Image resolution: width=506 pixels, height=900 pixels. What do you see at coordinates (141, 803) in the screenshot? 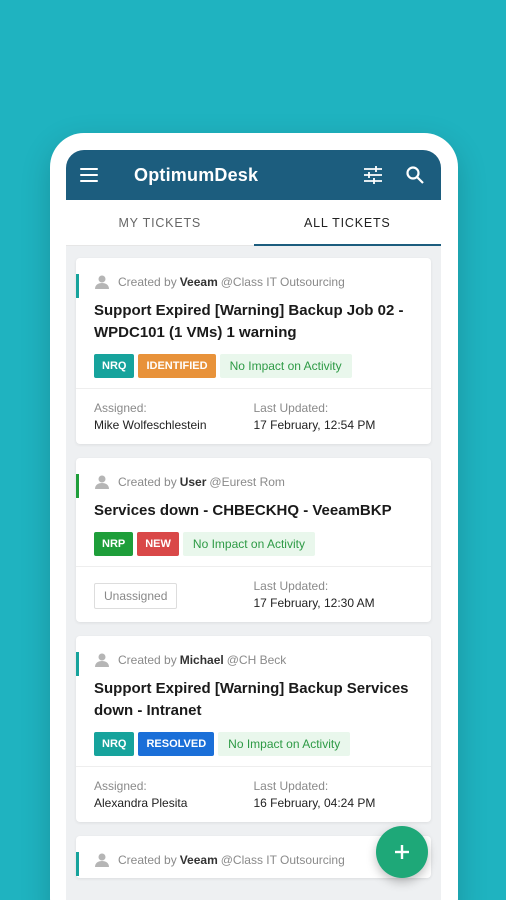
I see `assignee-name: Alexandra Plesita` at bounding box center [141, 803].